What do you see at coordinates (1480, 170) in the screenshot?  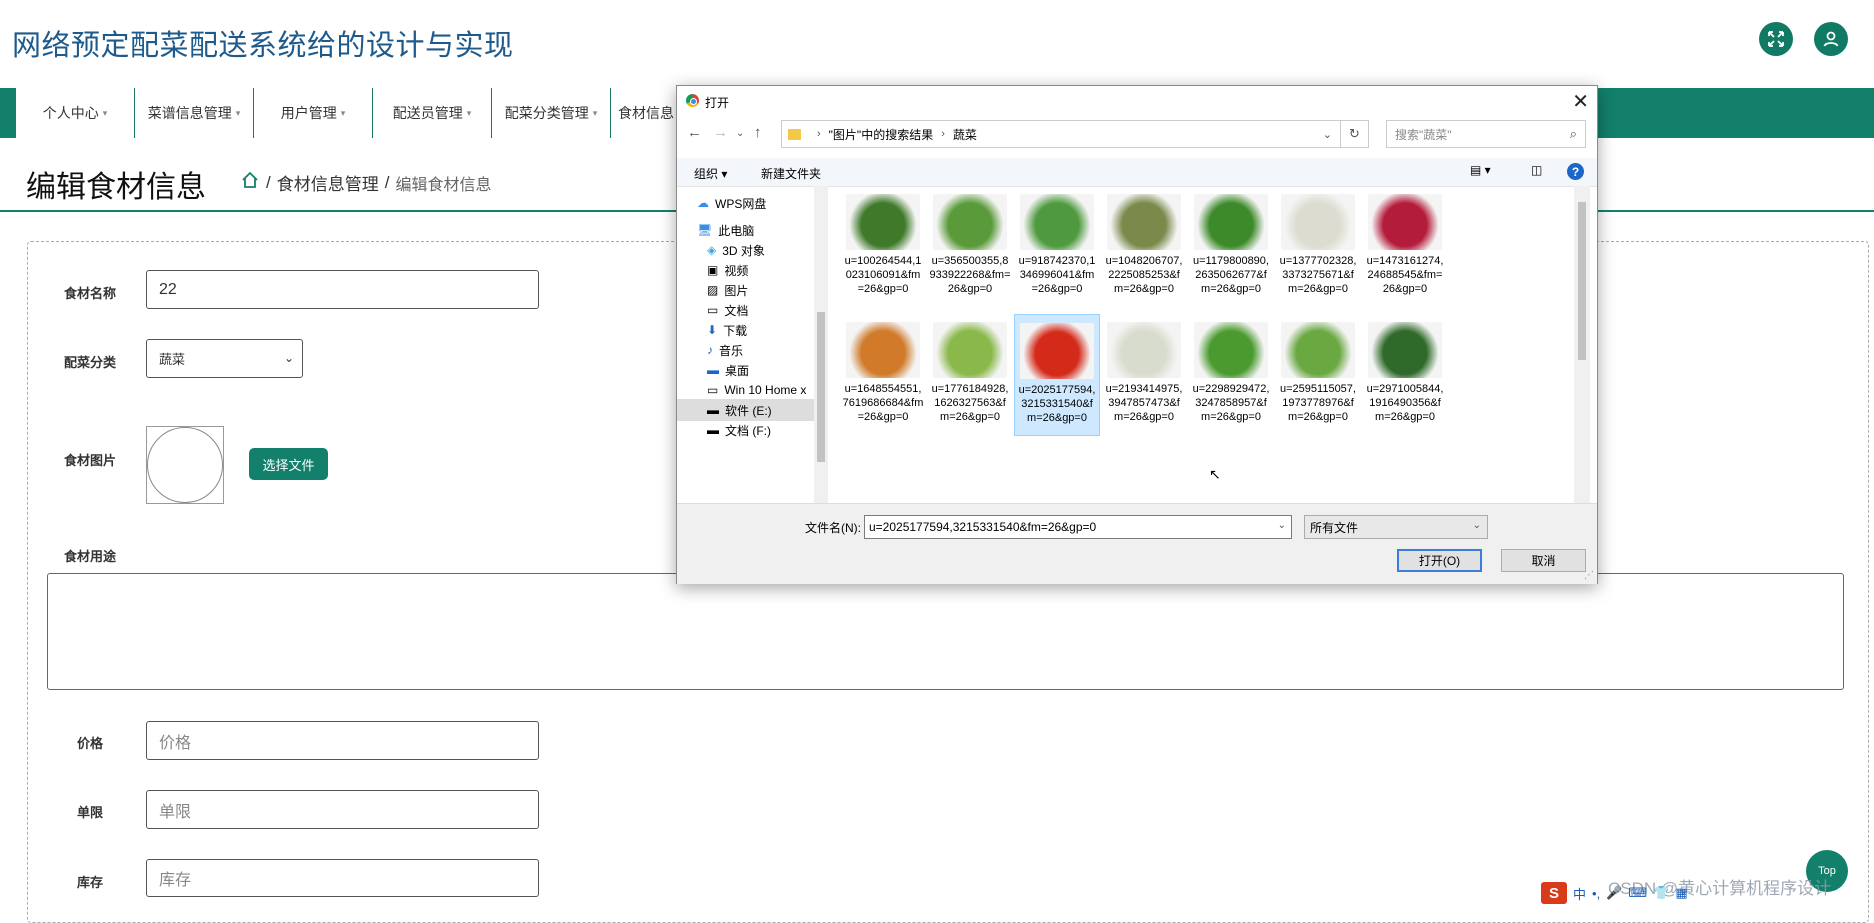 I see `view-mode-icon: ▤ ▾` at bounding box center [1480, 170].